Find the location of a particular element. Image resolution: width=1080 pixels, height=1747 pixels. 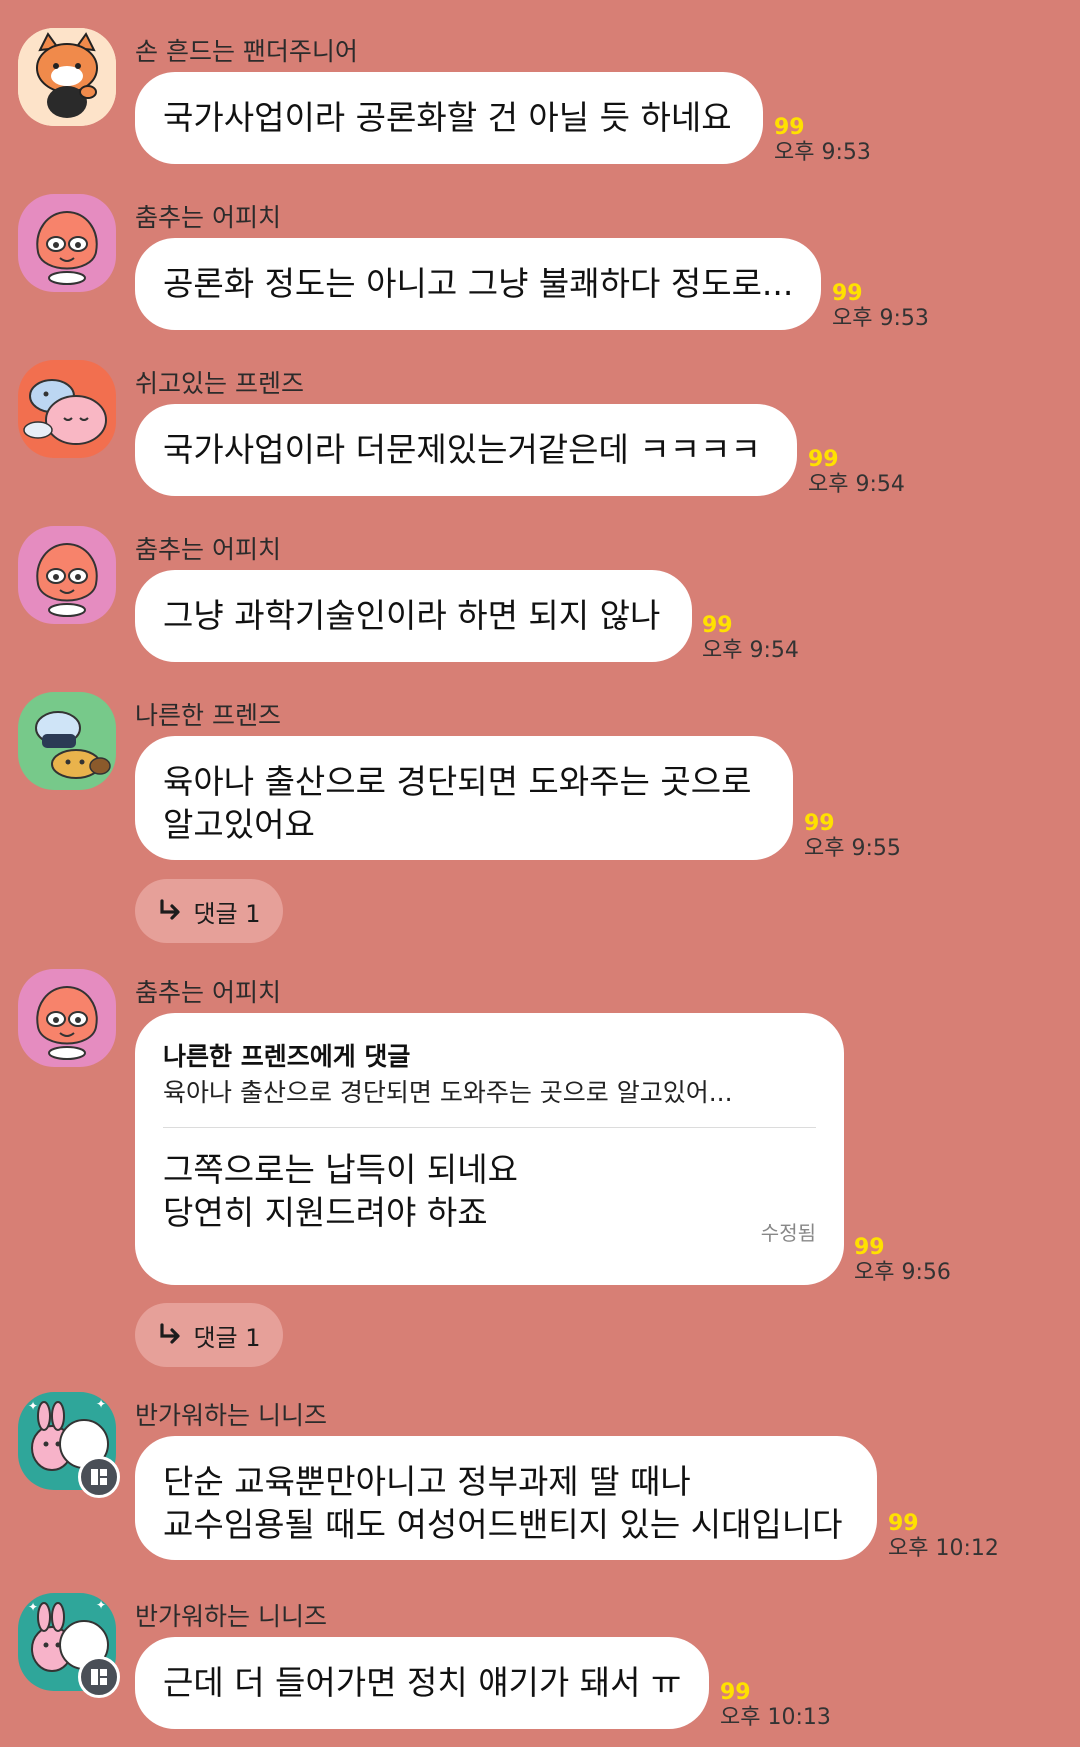

sender-name: 나른한 프렌즈 is located at coordinates (208, 715).